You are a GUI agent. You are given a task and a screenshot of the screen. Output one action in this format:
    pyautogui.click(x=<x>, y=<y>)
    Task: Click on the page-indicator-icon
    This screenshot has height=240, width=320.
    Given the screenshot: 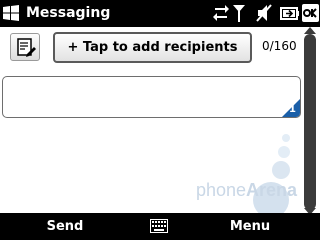 What is the action you would take?
    pyautogui.click(x=291, y=108)
    